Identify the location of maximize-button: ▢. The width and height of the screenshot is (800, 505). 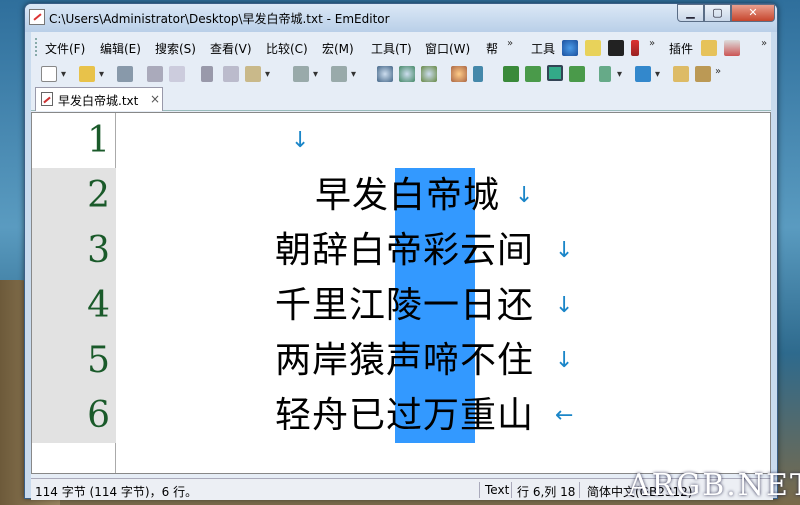
(717, 13).